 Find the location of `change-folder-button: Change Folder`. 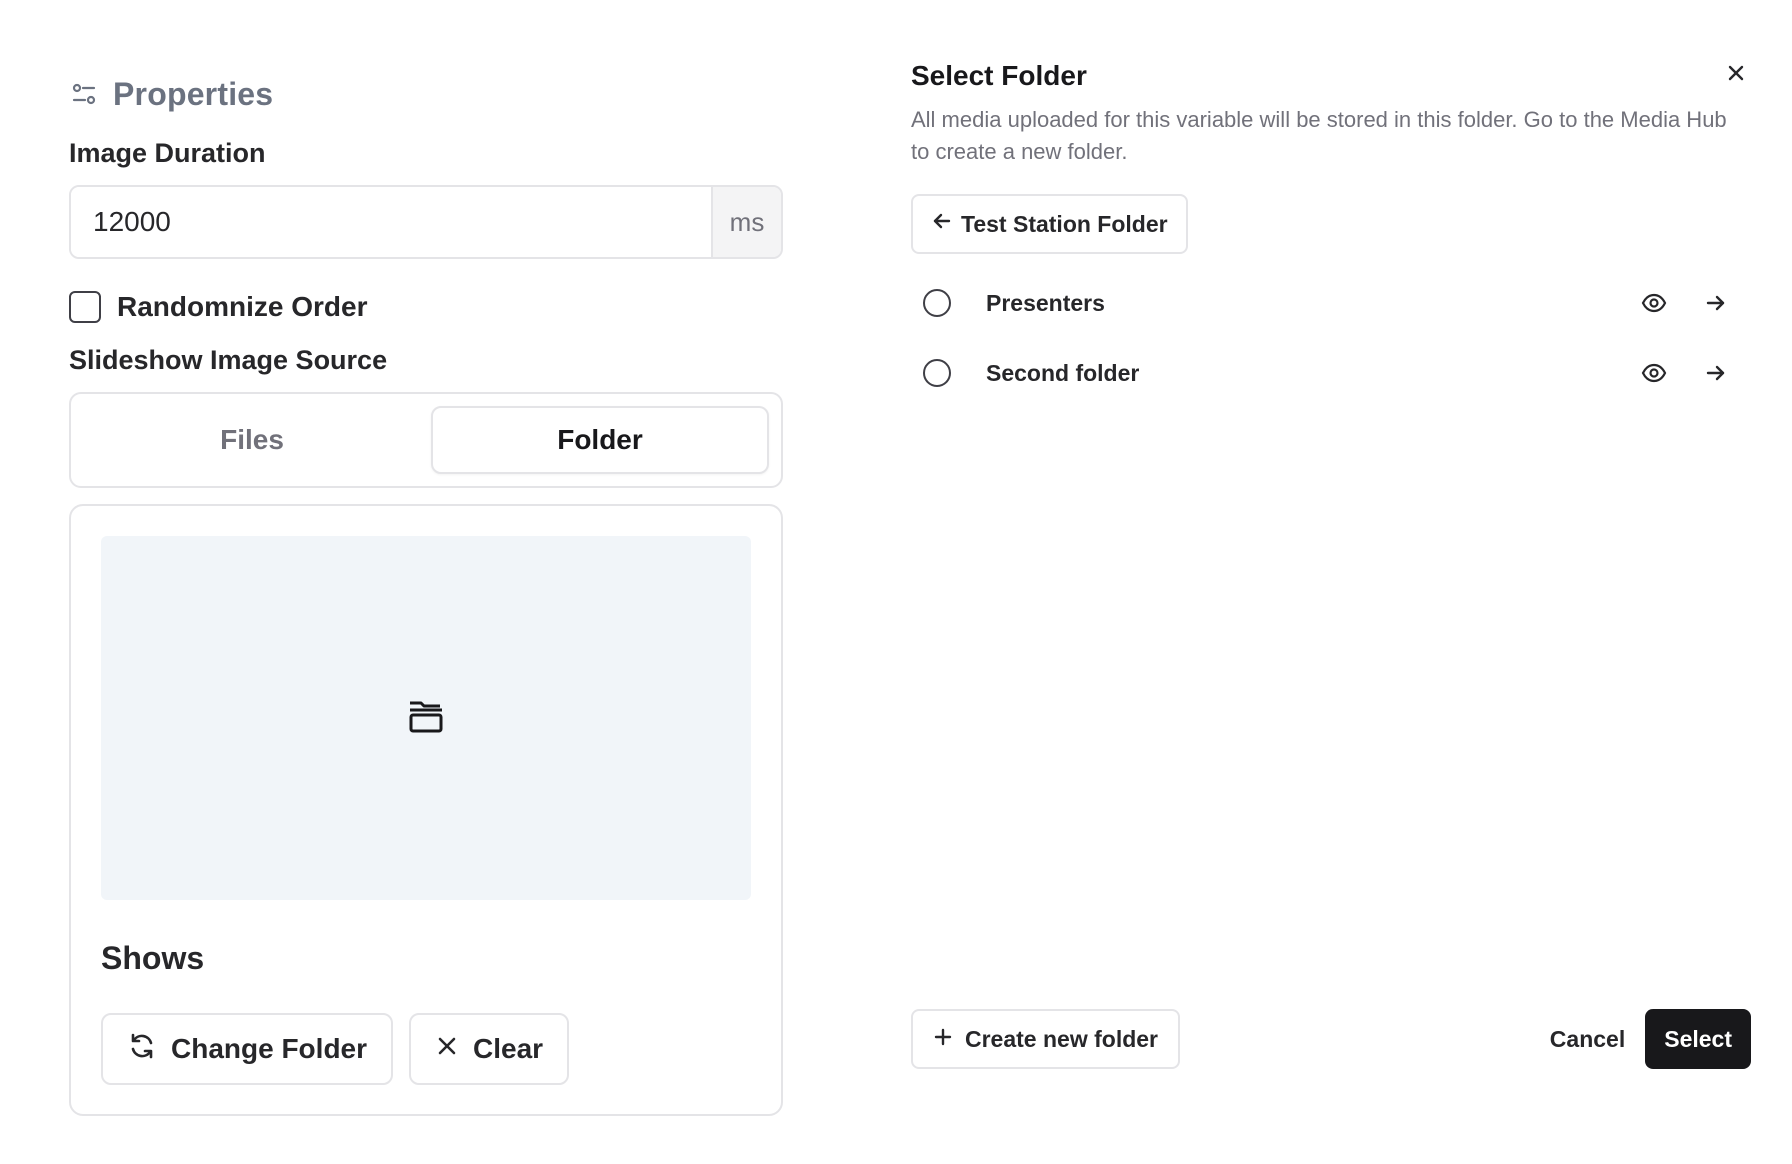

change-folder-button: Change Folder is located at coordinates (247, 1049).